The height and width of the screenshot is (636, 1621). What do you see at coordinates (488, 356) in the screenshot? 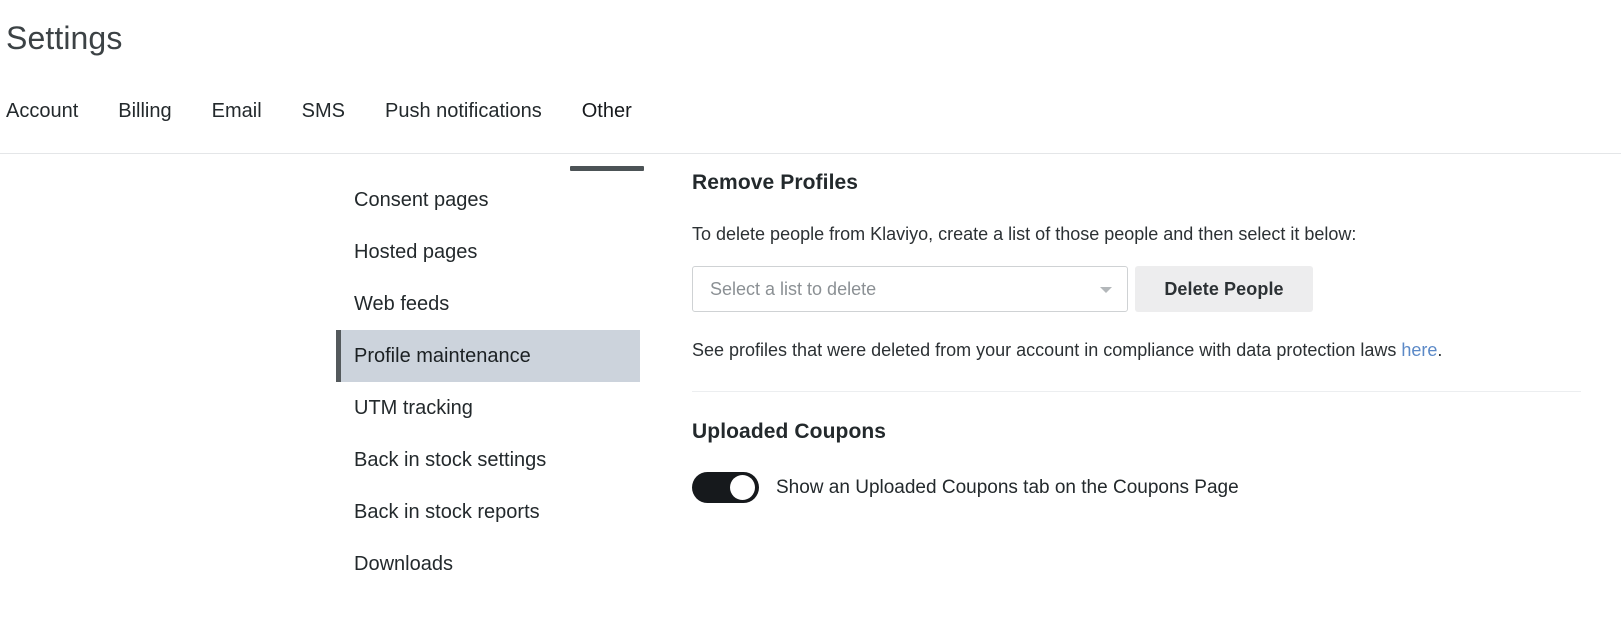
I see `sidebar-item-profile-maintenance: Profile maintenance` at bounding box center [488, 356].